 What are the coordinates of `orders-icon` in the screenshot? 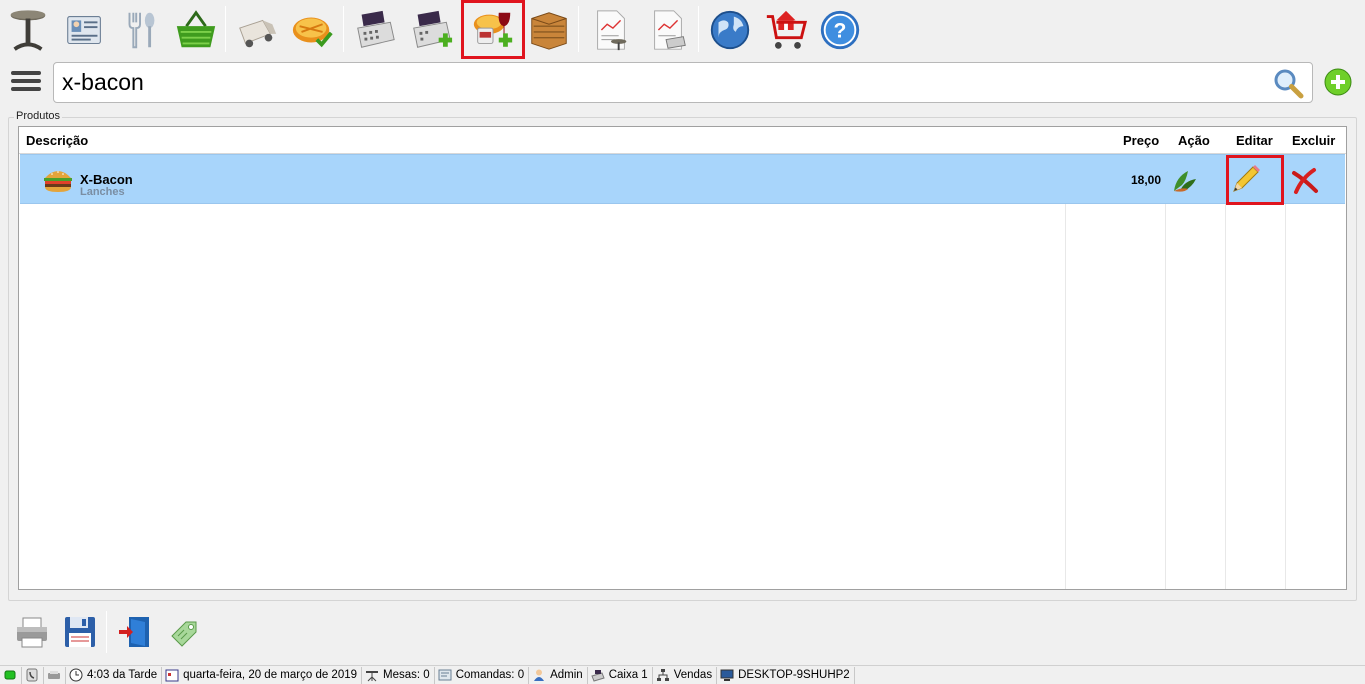 It's located at (445, 675).